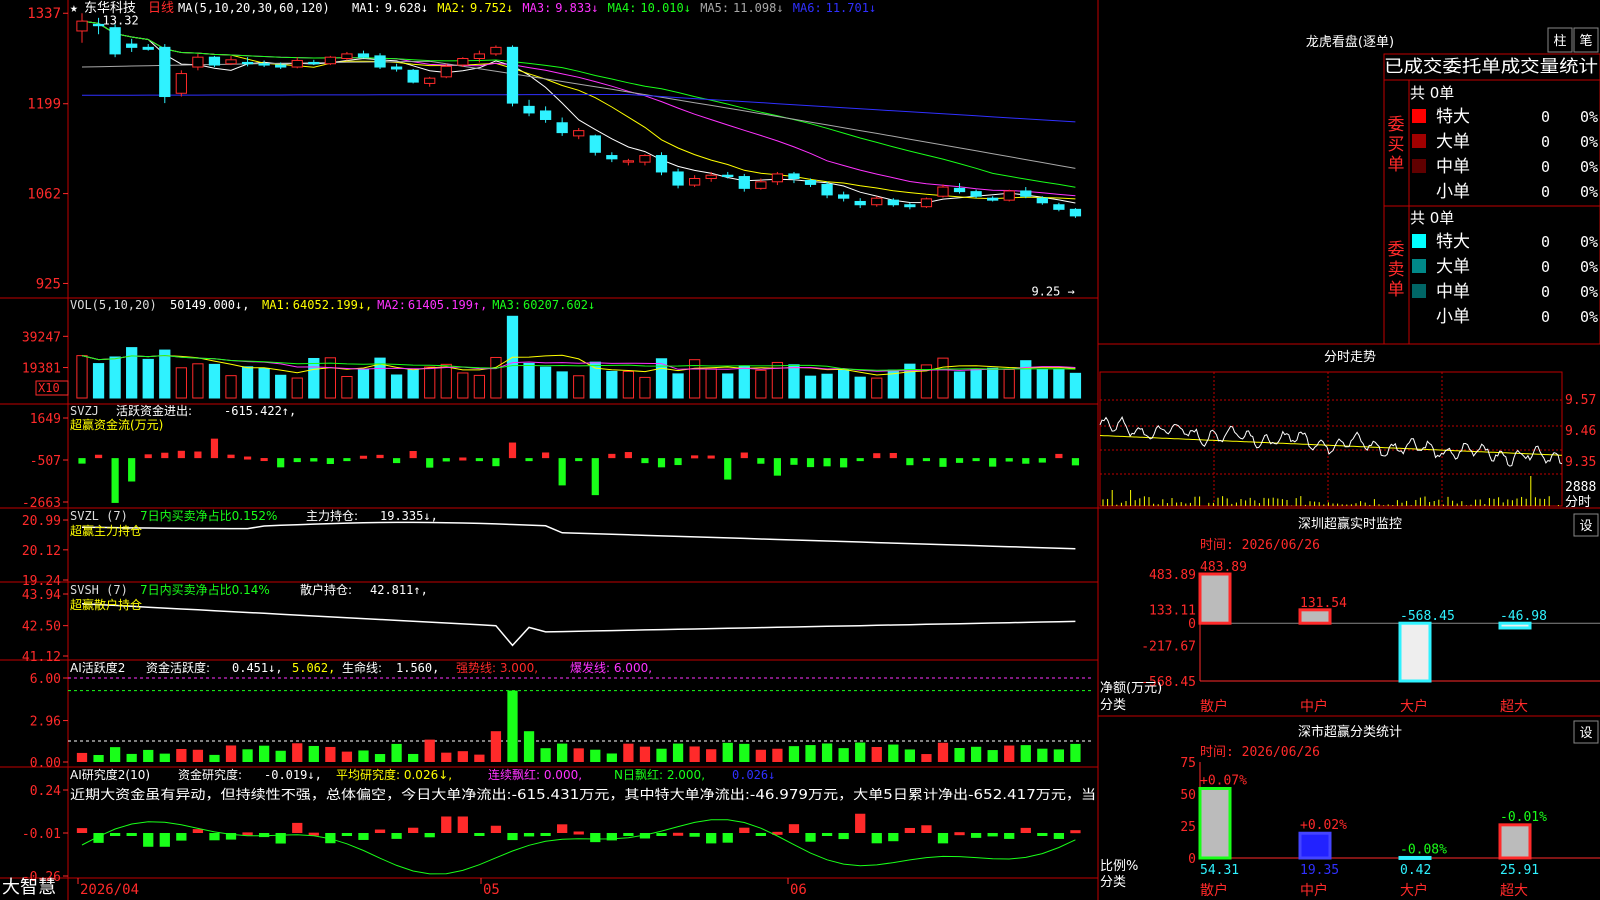 The image size is (1600, 900). What do you see at coordinates (208, 515) in the screenshot?
I see `svzl-label1: 7日内买卖净占比0.152%` at bounding box center [208, 515].